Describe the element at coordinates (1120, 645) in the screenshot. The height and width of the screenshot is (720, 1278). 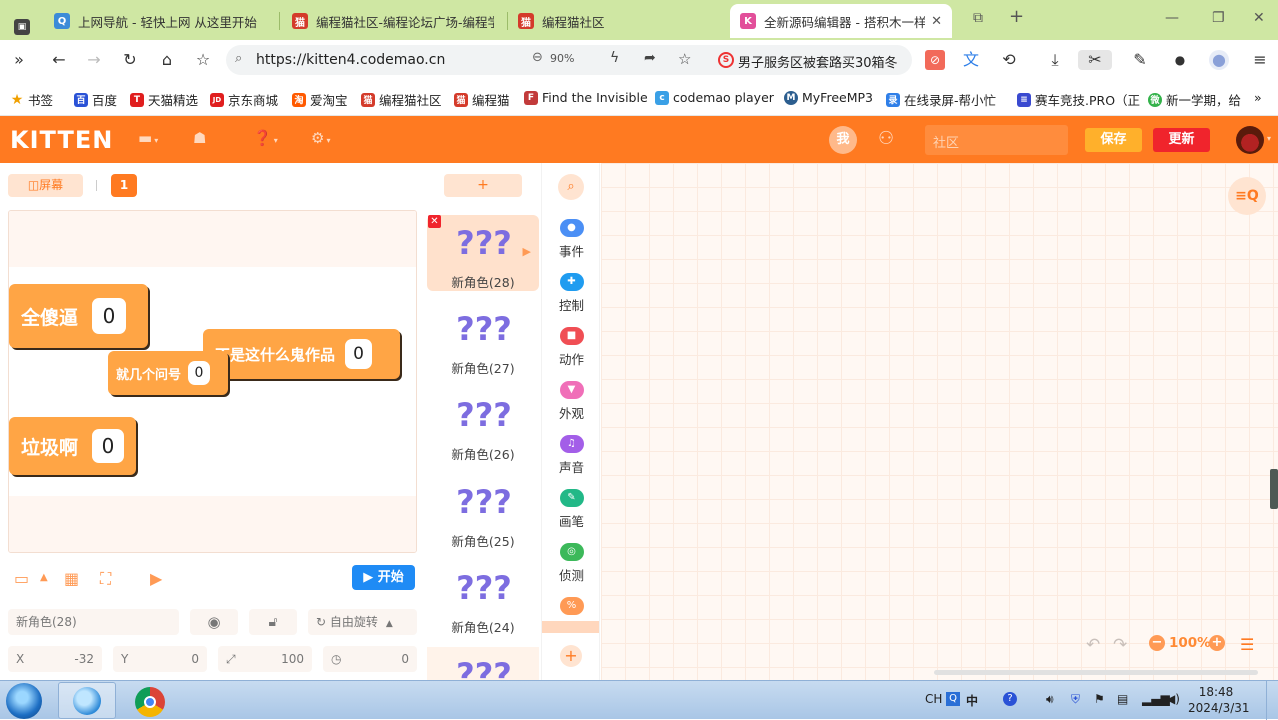
I see `redo-icon: ↷` at that location.